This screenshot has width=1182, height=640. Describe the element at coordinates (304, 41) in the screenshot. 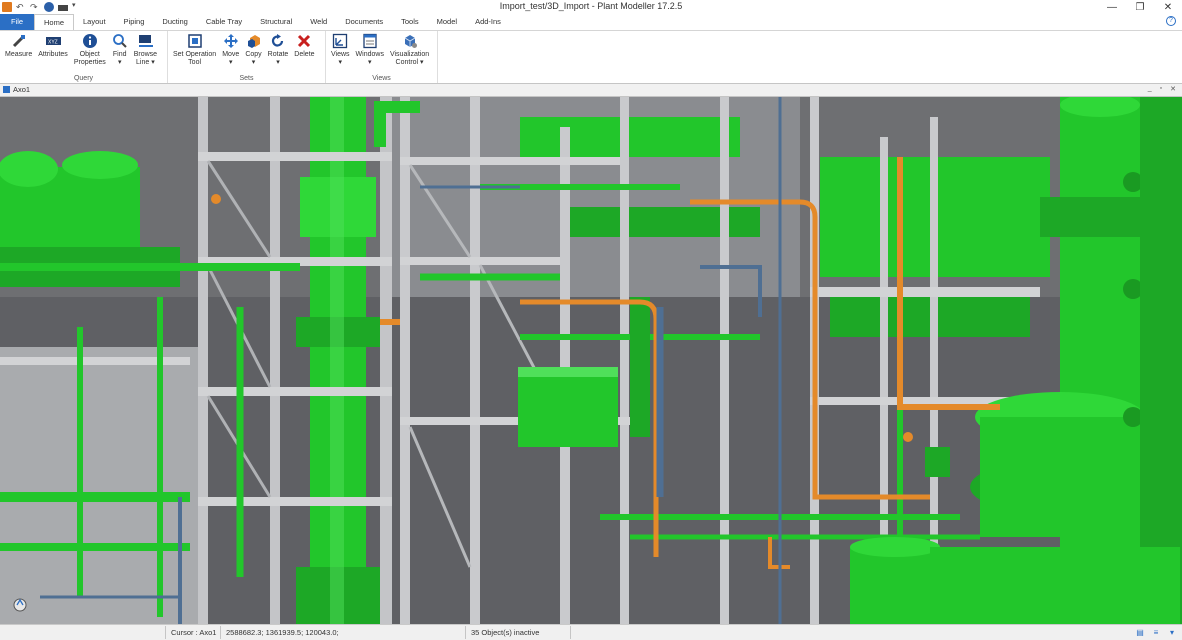

I see `delete-x-icon` at that location.